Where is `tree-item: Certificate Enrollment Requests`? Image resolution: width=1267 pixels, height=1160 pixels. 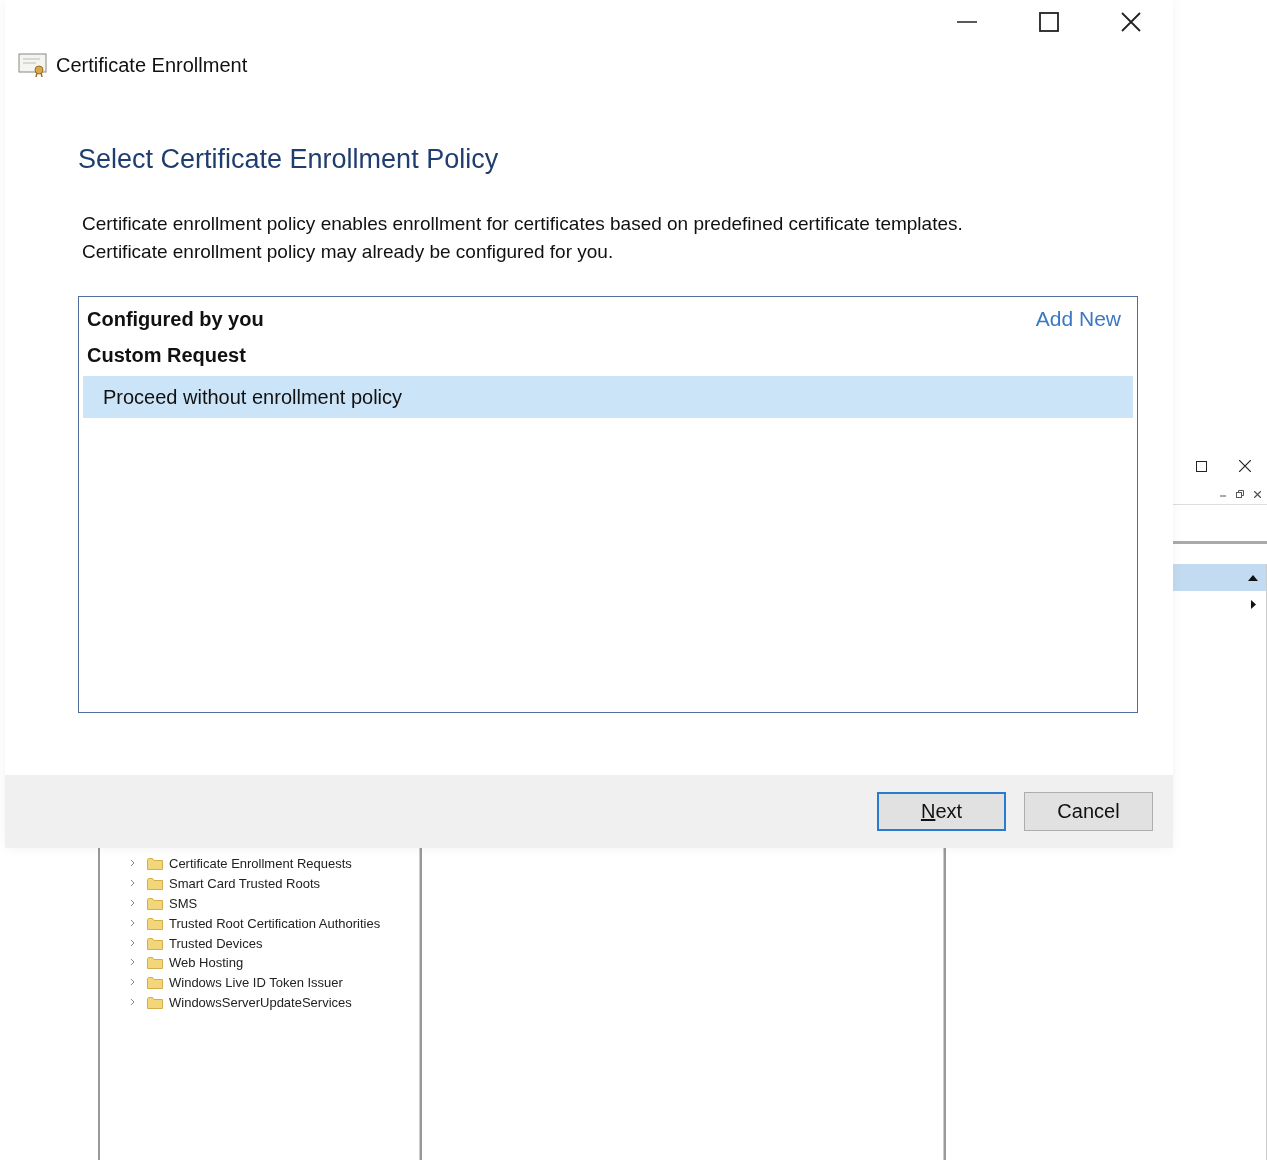
tree-item: Certificate Enrollment Requests is located at coordinates (260, 864).